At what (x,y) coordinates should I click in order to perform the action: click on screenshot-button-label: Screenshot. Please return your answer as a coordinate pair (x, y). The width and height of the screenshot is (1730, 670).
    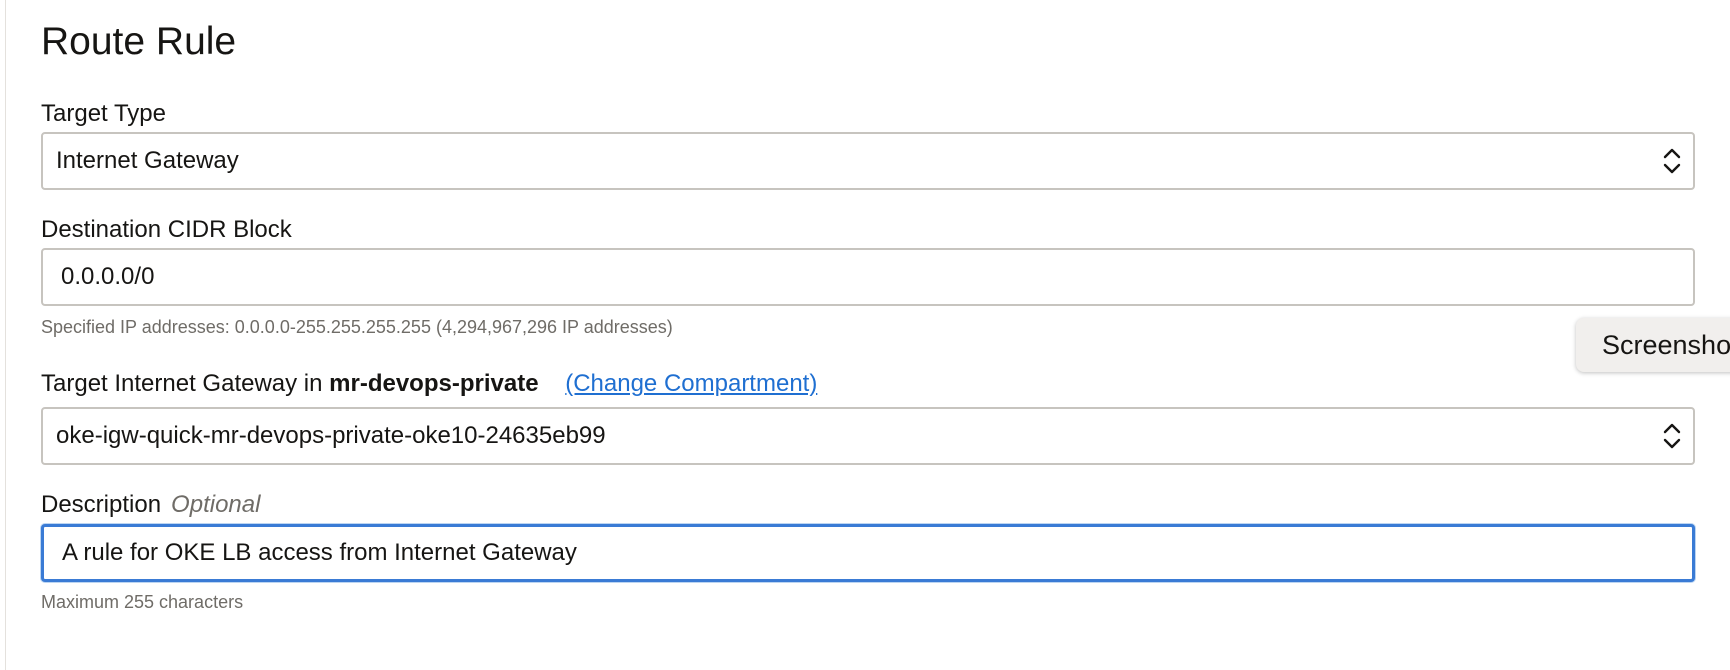
    Looking at the image, I should click on (1666, 344).